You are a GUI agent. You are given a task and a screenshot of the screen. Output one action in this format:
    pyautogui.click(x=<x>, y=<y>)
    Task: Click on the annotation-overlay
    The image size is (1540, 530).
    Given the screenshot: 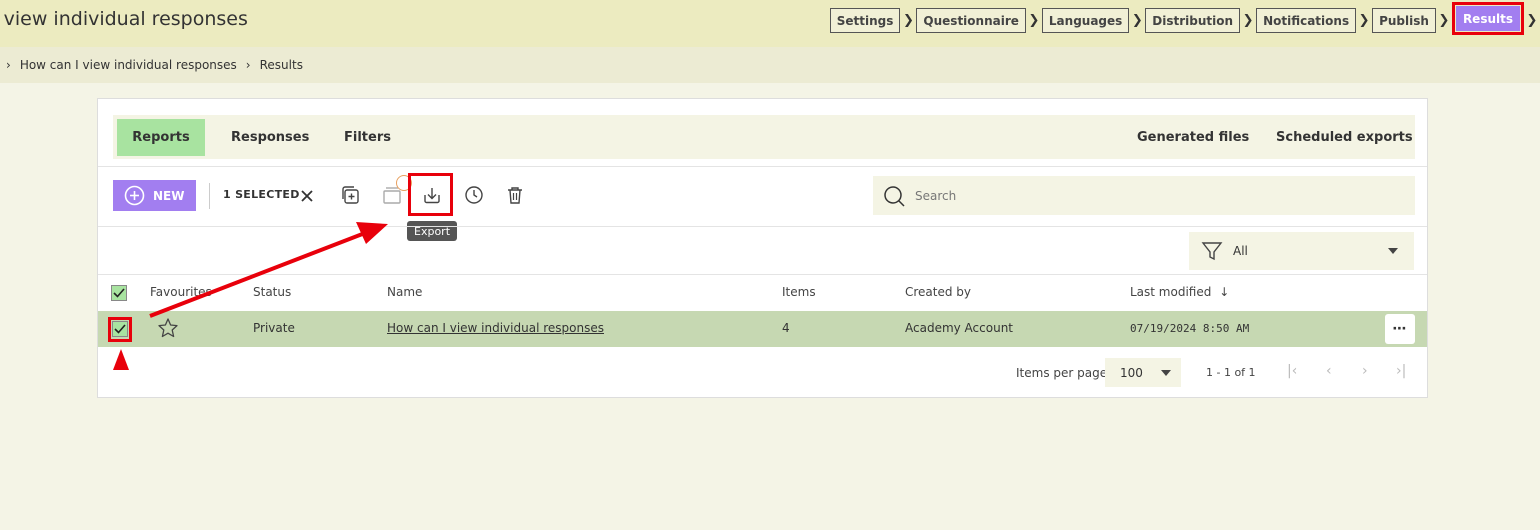 What is the action you would take?
    pyautogui.click(x=250, y=296)
    